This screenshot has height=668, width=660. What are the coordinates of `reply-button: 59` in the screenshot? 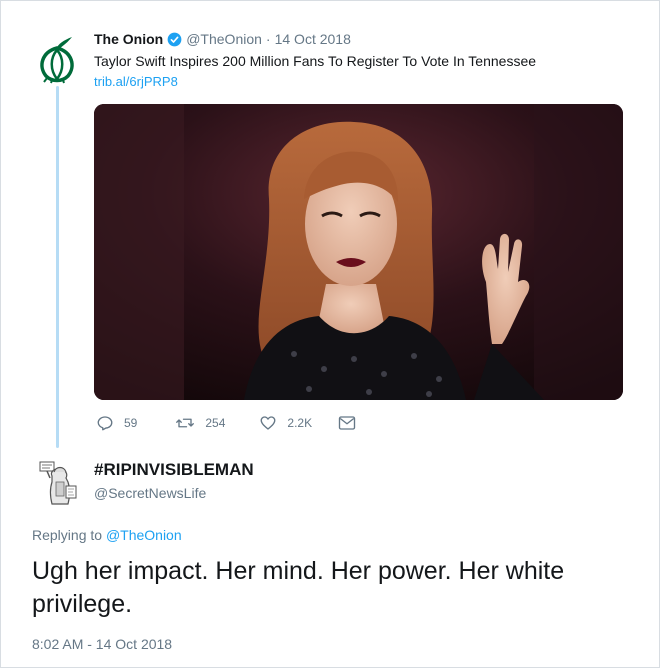 It's located at (116, 423).